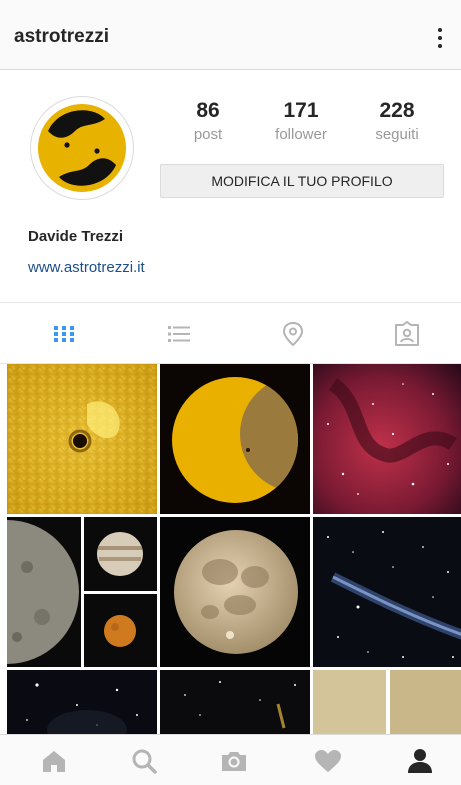  Describe the element at coordinates (144, 761) in the screenshot. I see `search-icon` at that location.